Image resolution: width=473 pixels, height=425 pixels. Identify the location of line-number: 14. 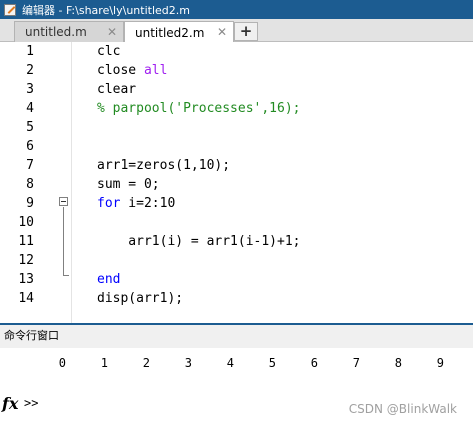
(26, 298).